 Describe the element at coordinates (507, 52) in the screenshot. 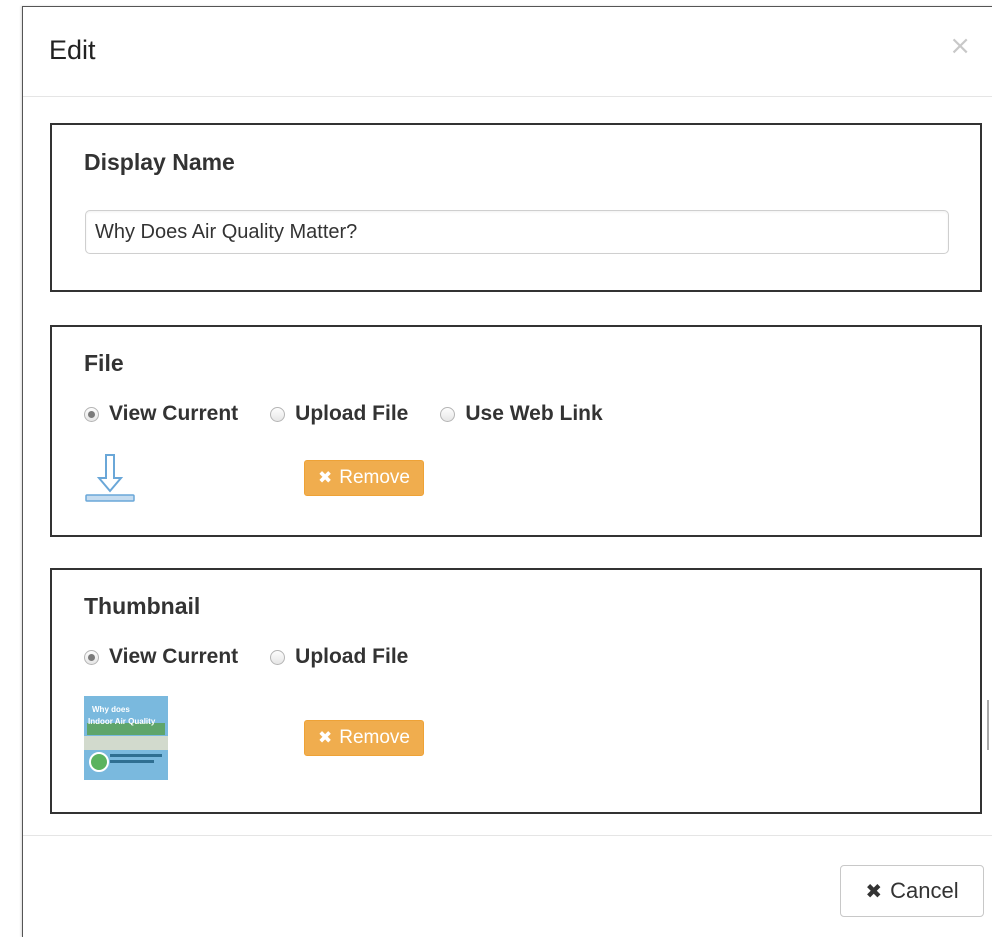

I see `dialog-header: Edit ×` at that location.